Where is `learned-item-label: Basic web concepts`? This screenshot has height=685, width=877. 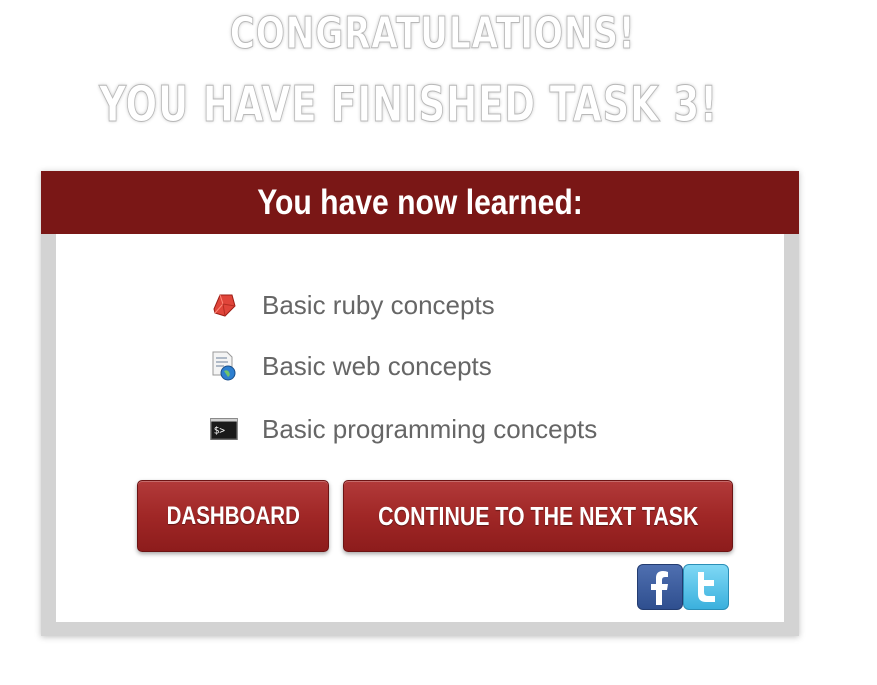
learned-item-label: Basic web concepts is located at coordinates (377, 365).